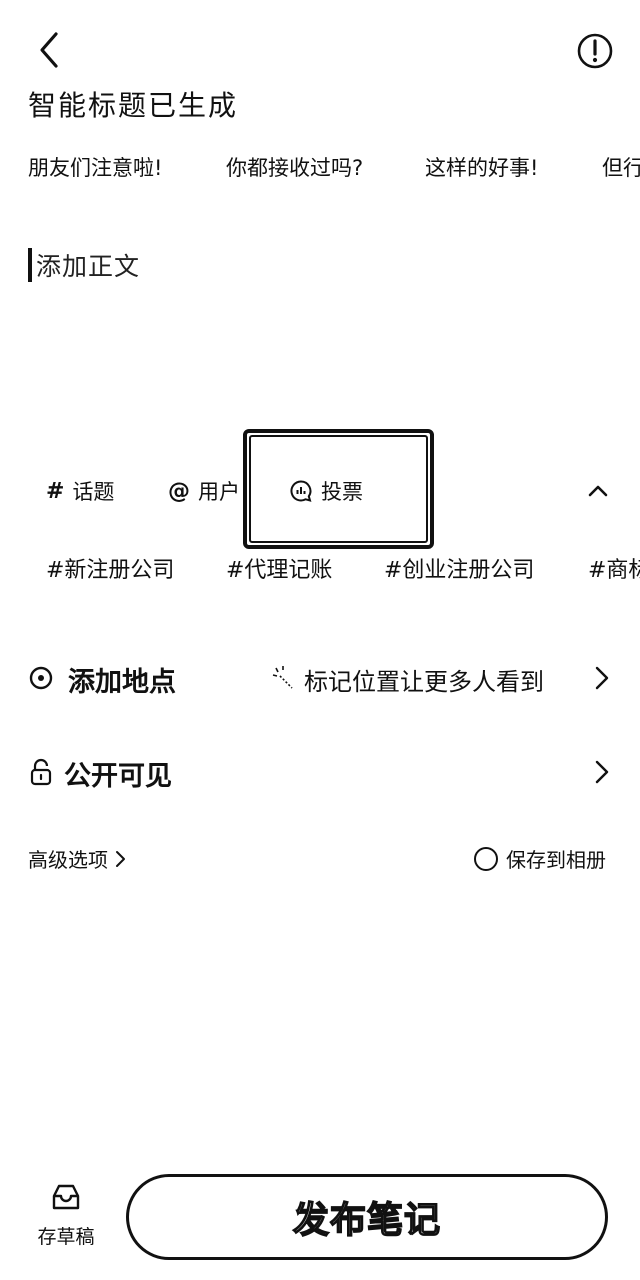 This screenshot has width=640, height=1280. Describe the element at coordinates (486, 858) in the screenshot. I see `radio-unchecked-icon` at that location.